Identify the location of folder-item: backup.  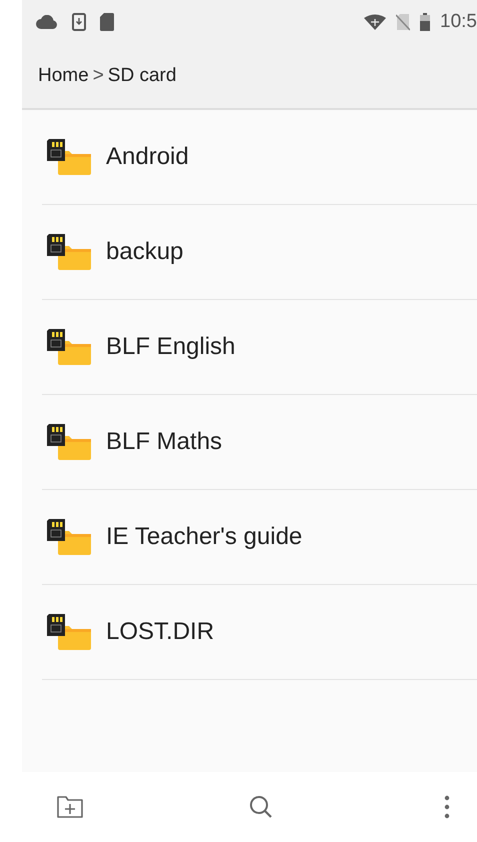
(259, 252).